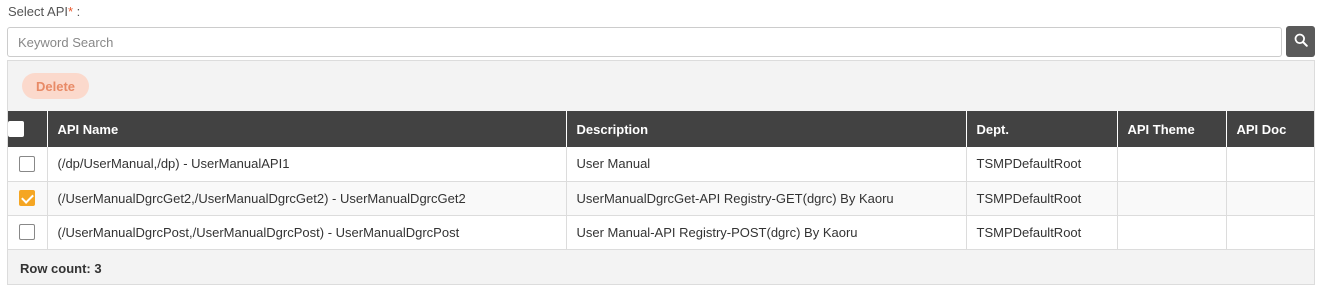 This screenshot has height=293, width=1320. Describe the element at coordinates (307, 164) in the screenshot. I see `api-name-cell: (/dp/UserManual,/dp) - UserManualAPI1` at that location.